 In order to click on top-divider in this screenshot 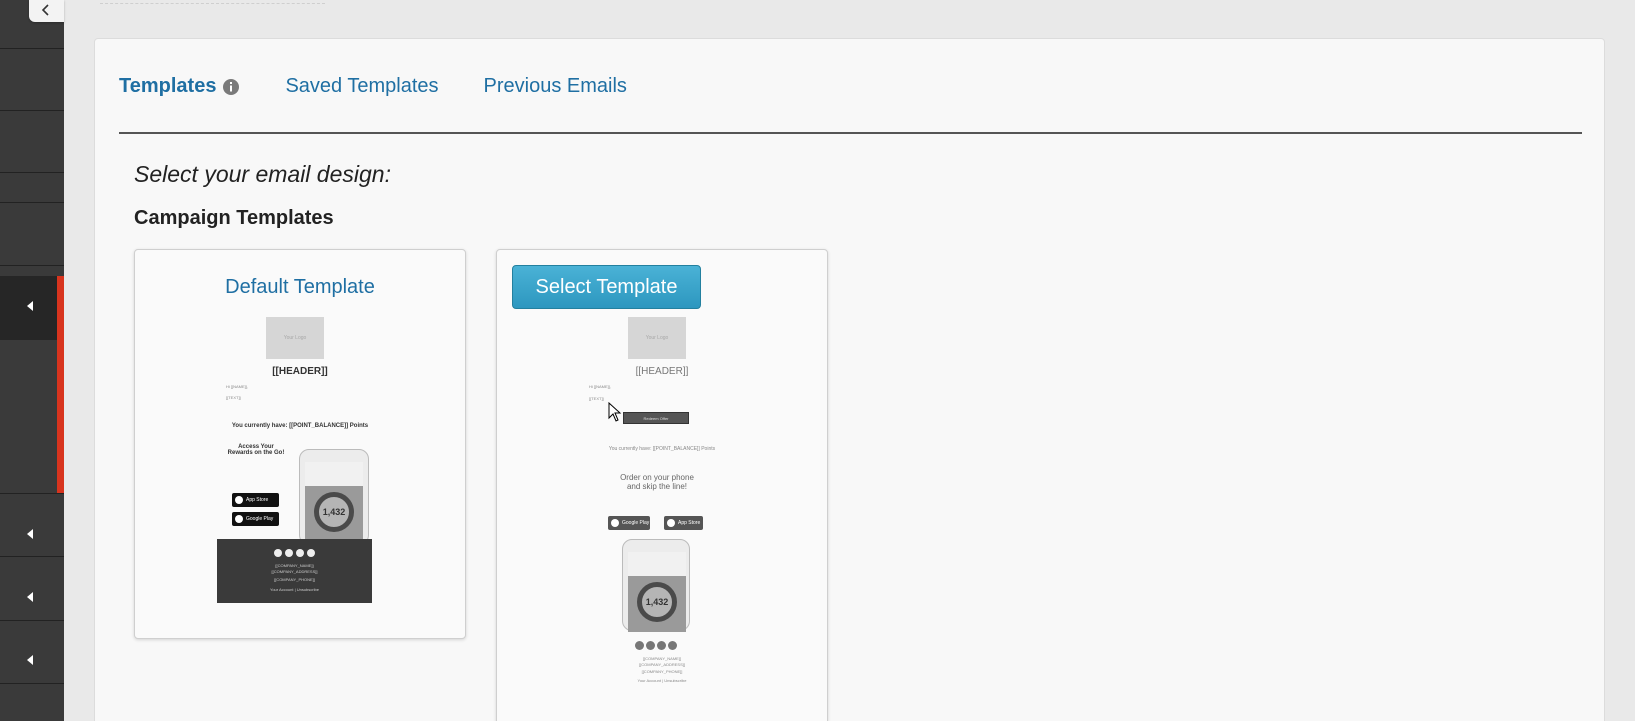, I will do `click(212, 2)`.